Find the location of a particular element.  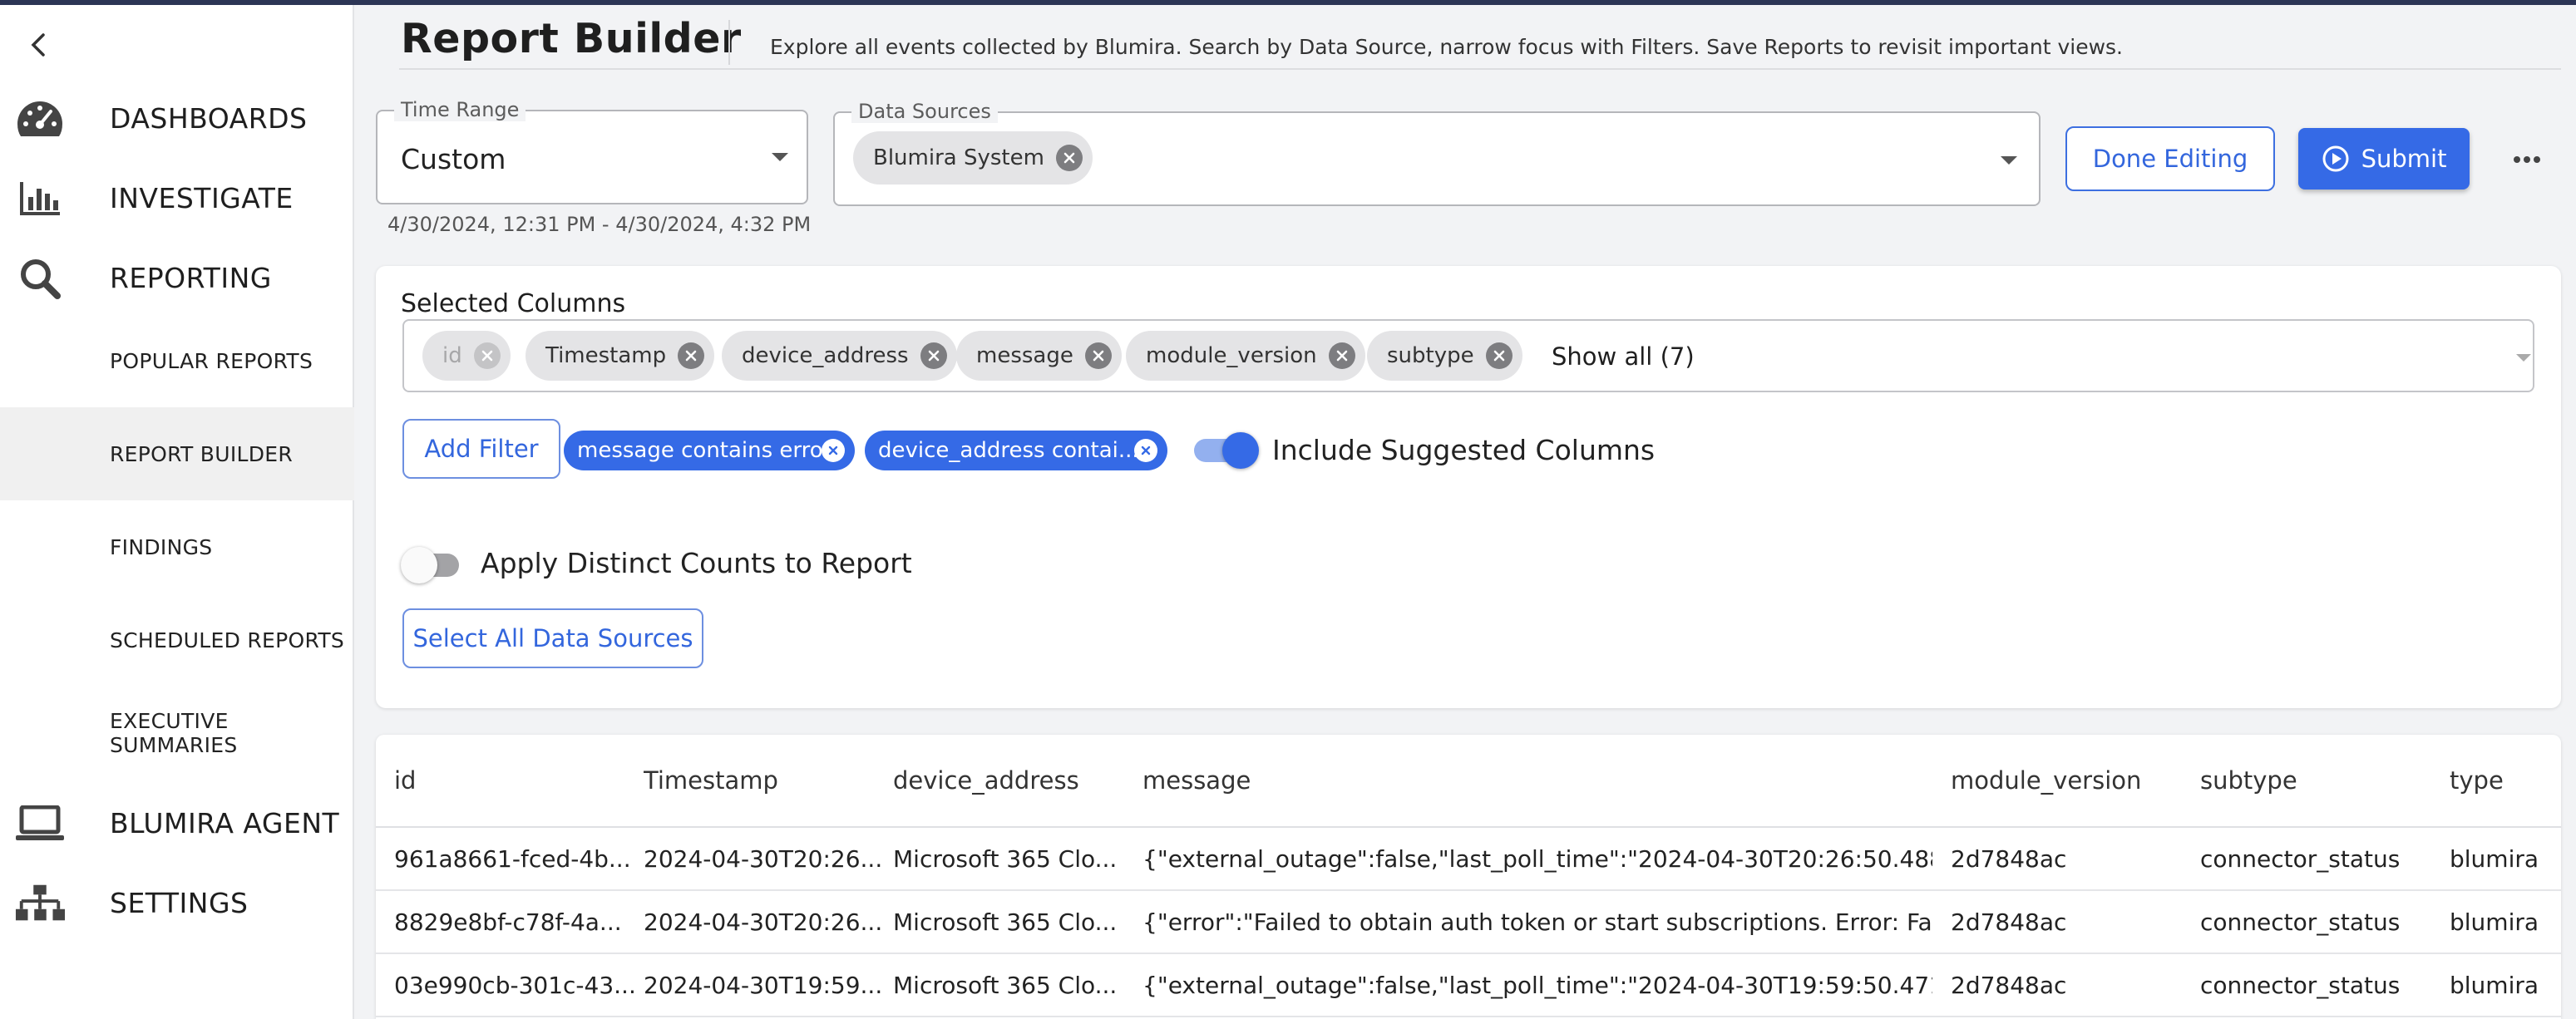

column-chip-id: id is located at coordinates (467, 356).